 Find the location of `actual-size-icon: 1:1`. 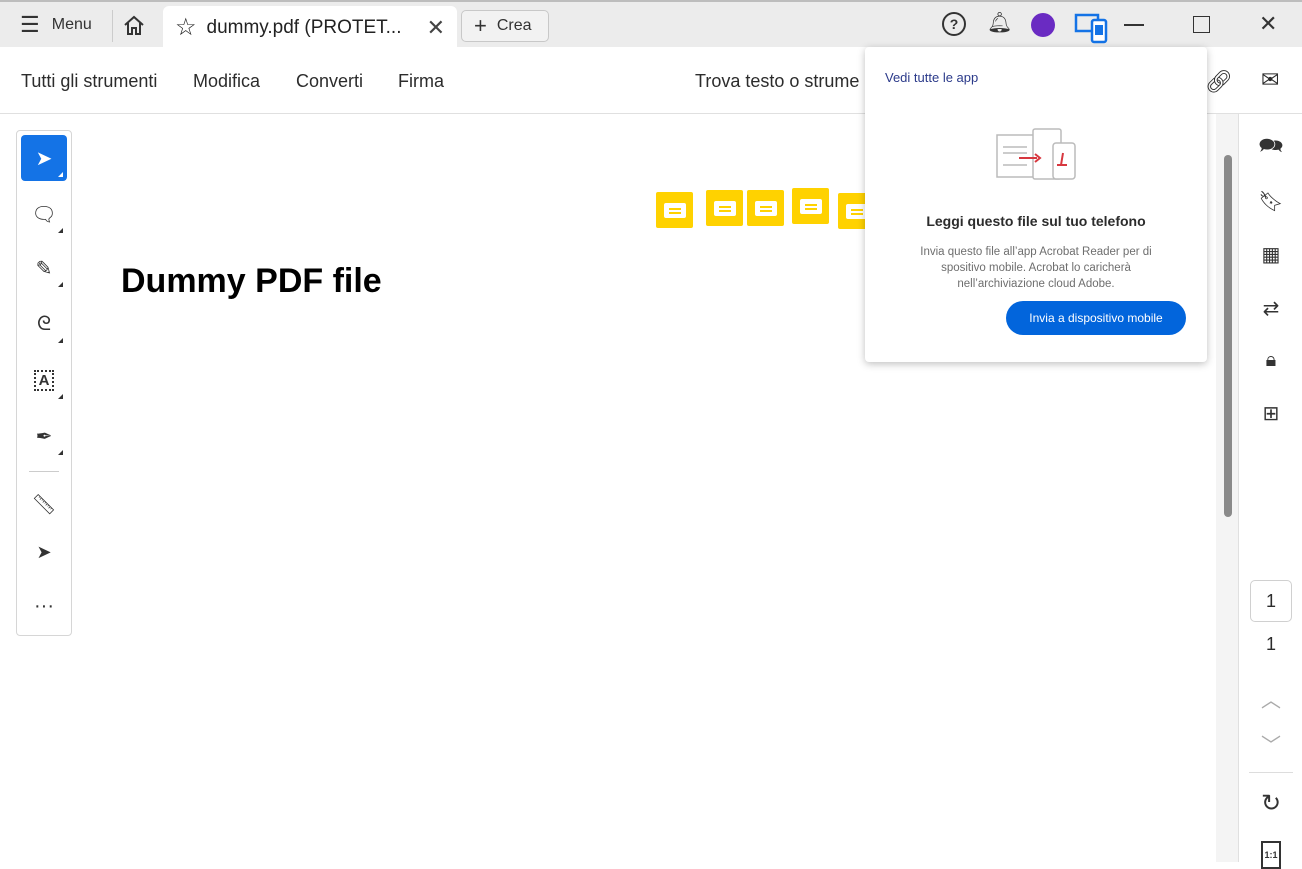

actual-size-icon: 1:1 is located at coordinates (1271, 855).